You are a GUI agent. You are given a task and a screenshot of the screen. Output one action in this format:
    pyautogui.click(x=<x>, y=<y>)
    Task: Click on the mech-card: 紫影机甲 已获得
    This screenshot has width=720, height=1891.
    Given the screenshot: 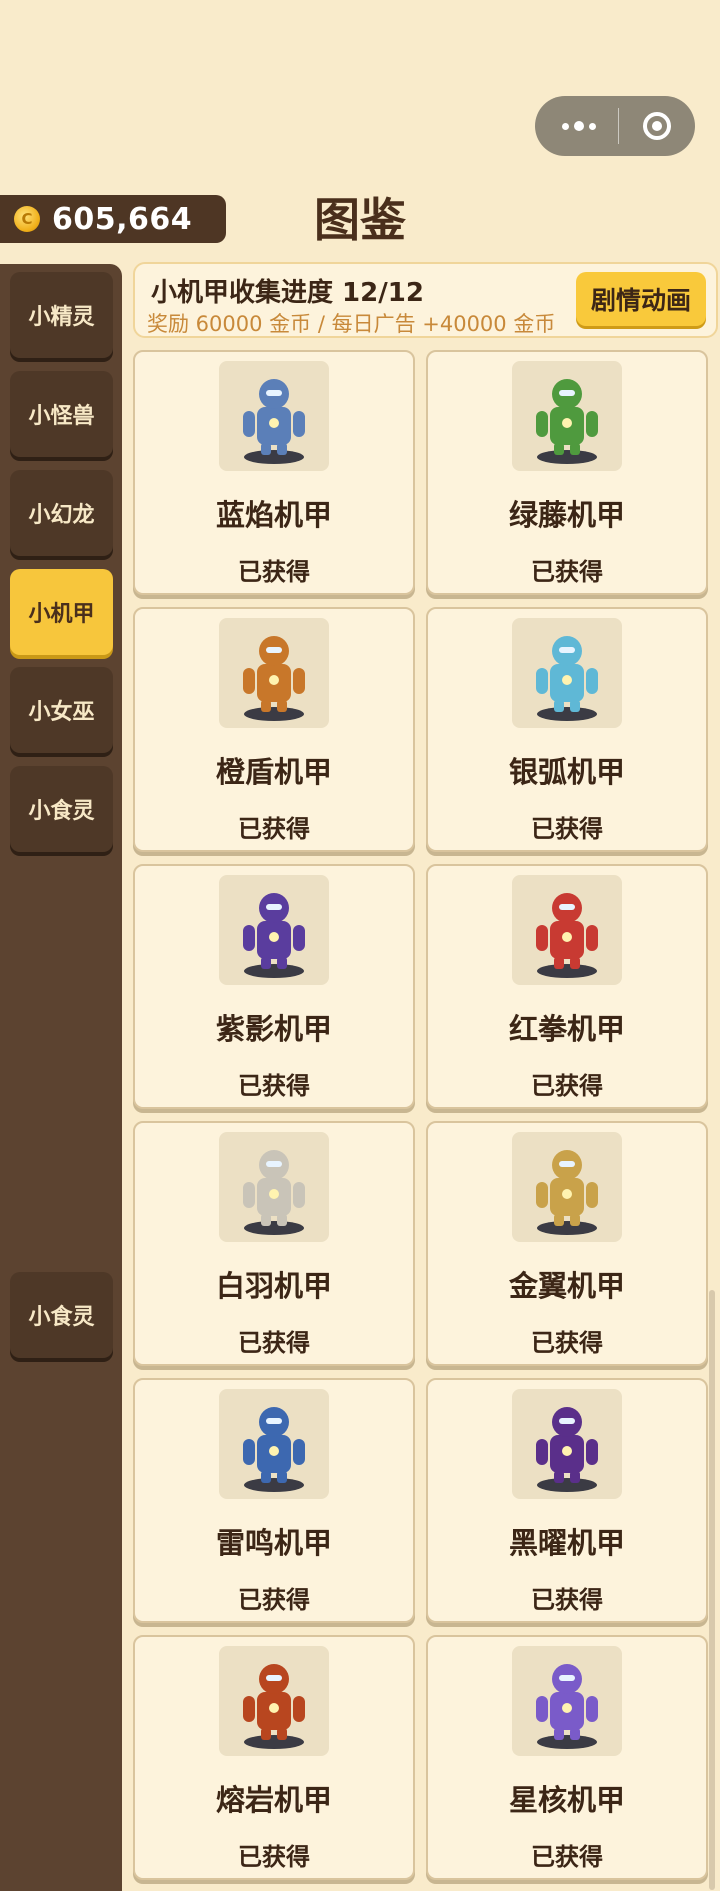 What is the action you would take?
    pyautogui.click(x=274, y=986)
    